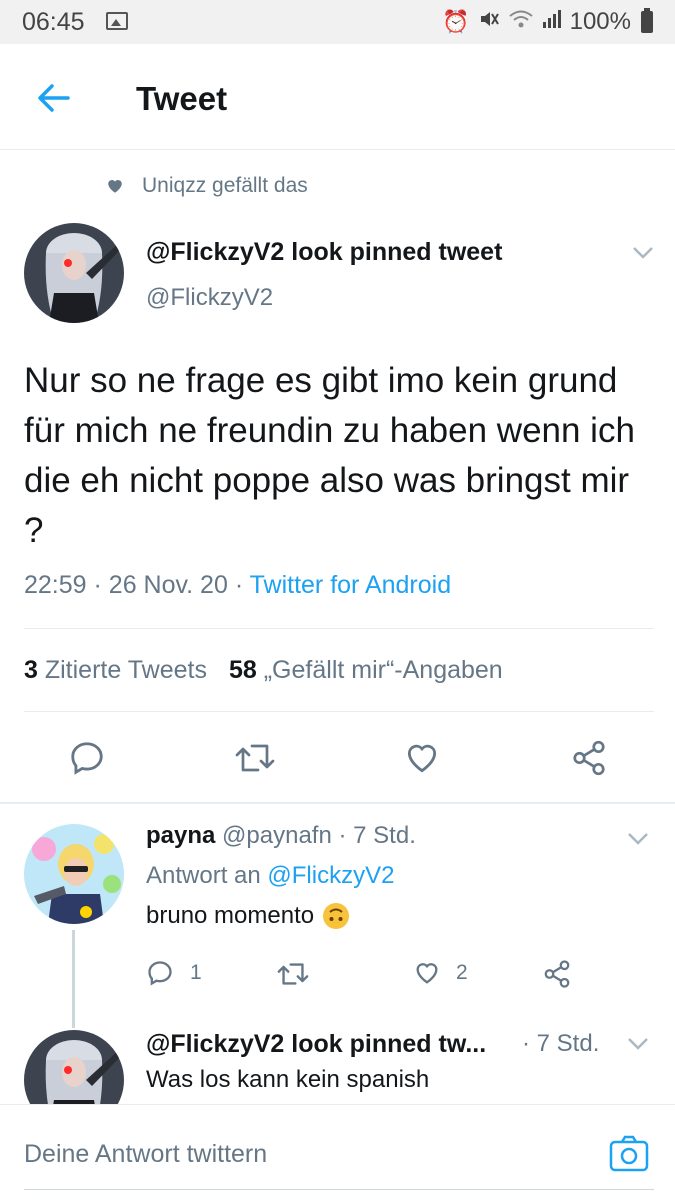 The height and width of the screenshot is (1200, 675). What do you see at coordinates (294, 1154) in the screenshot?
I see `reply-compose-input` at bounding box center [294, 1154].